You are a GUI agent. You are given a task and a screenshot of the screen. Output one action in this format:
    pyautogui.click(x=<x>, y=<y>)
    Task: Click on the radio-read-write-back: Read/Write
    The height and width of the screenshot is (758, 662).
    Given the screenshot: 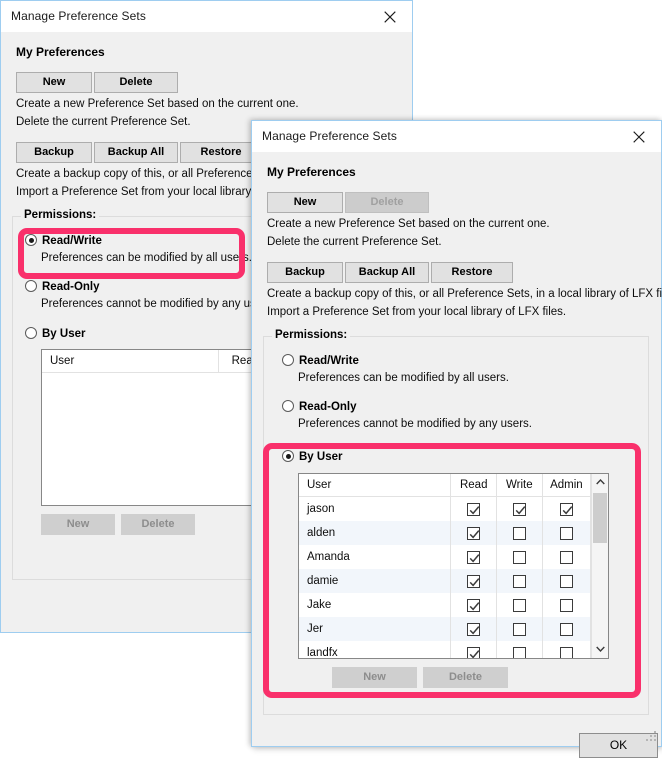 What is the action you would take?
    pyautogui.click(x=63, y=240)
    